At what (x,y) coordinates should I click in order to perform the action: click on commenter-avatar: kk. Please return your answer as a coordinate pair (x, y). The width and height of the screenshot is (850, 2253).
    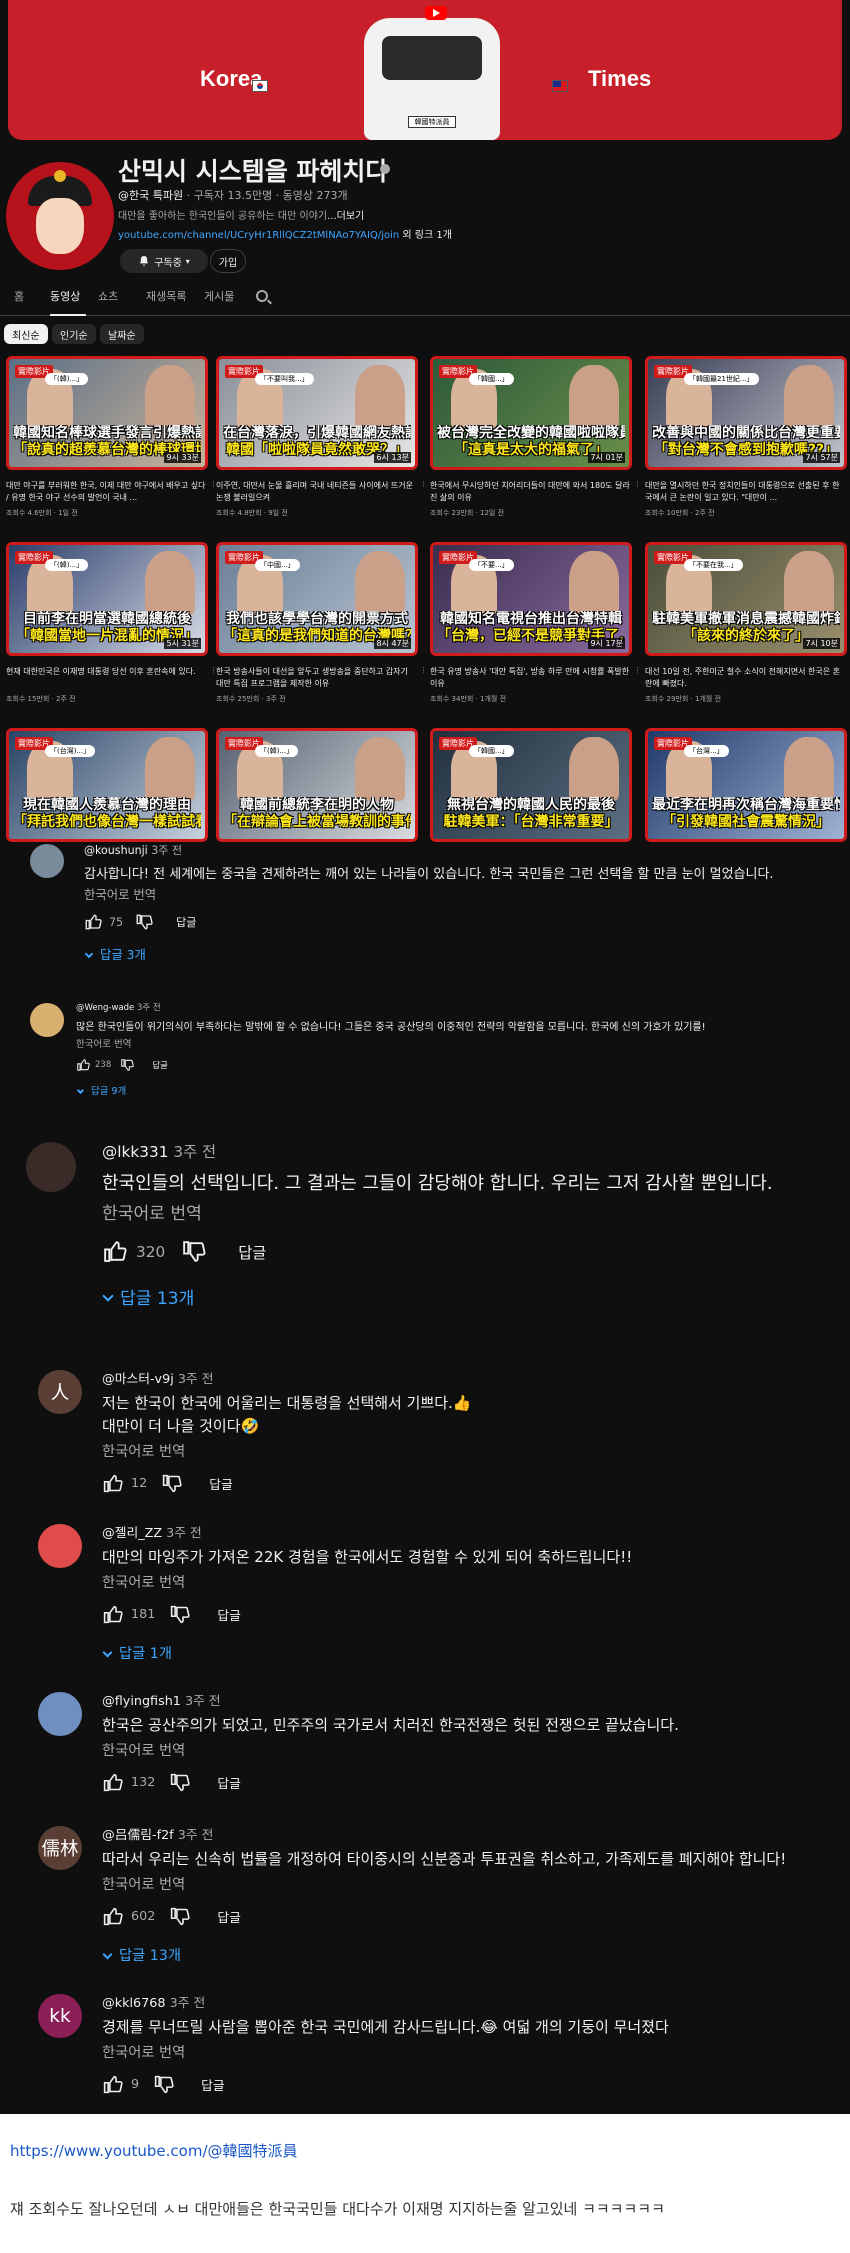
    Looking at the image, I should click on (60, 2016).